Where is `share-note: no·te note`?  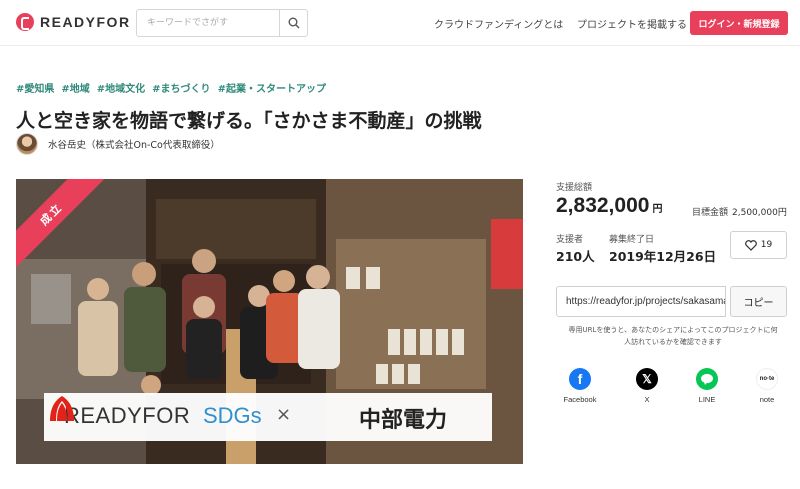
share-note: no·te note is located at coordinates (767, 386).